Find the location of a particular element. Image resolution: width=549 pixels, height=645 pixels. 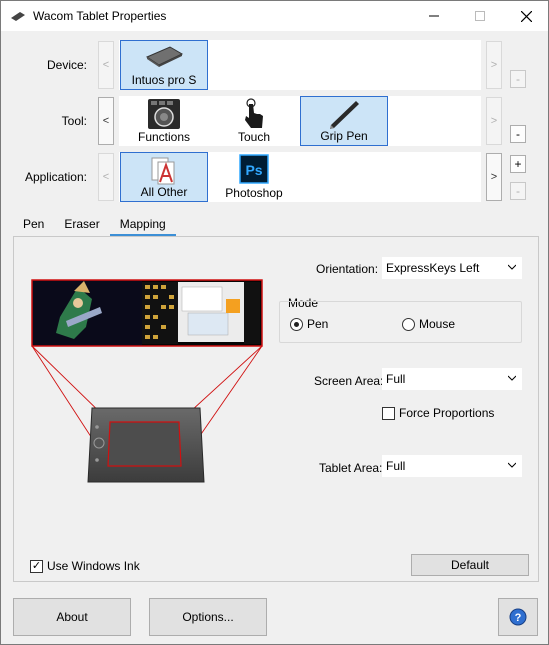

tablet-area-value: Full is located at coordinates (396, 466).